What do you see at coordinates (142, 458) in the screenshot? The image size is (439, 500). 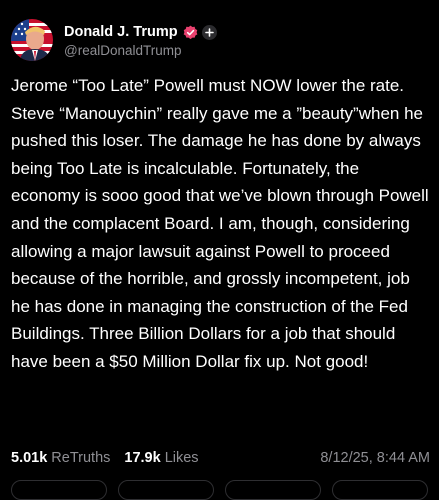 I see `likes-count: 17.9k` at bounding box center [142, 458].